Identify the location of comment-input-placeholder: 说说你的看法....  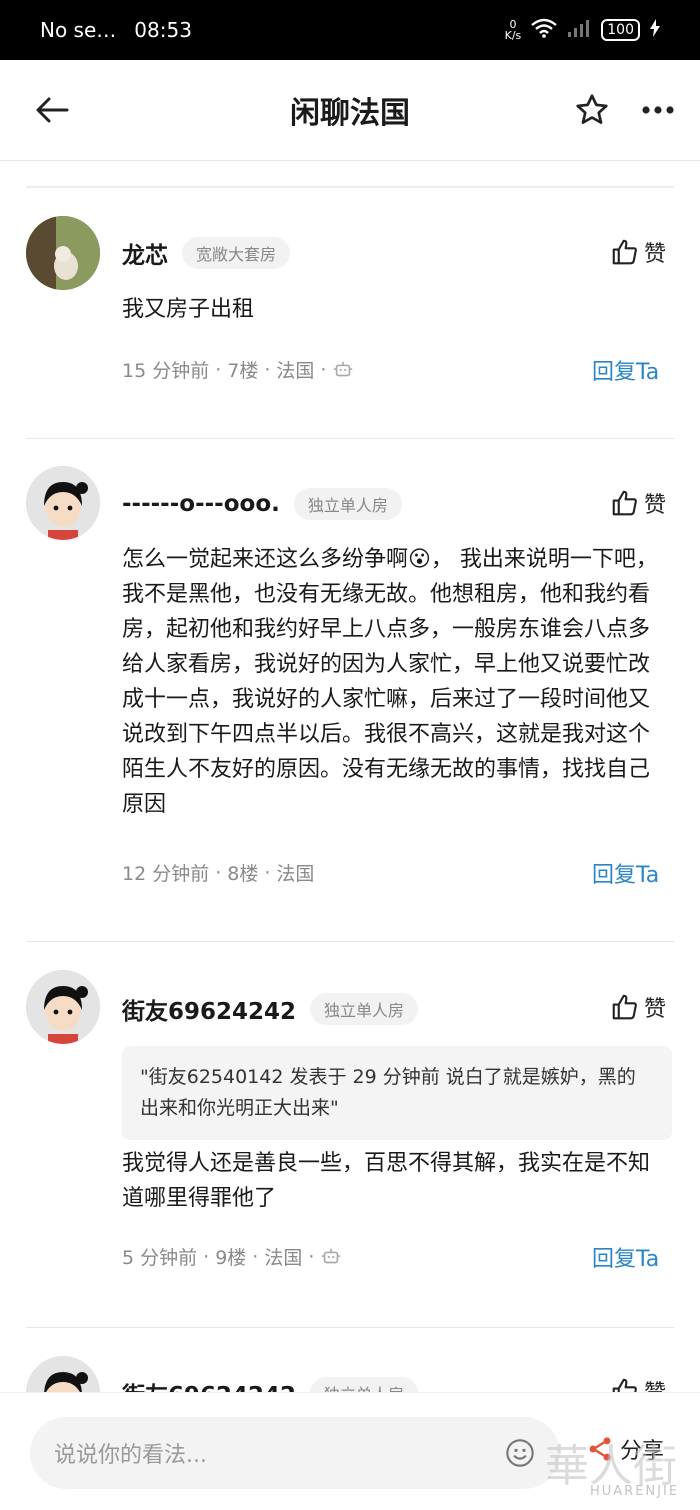
(130, 1455).